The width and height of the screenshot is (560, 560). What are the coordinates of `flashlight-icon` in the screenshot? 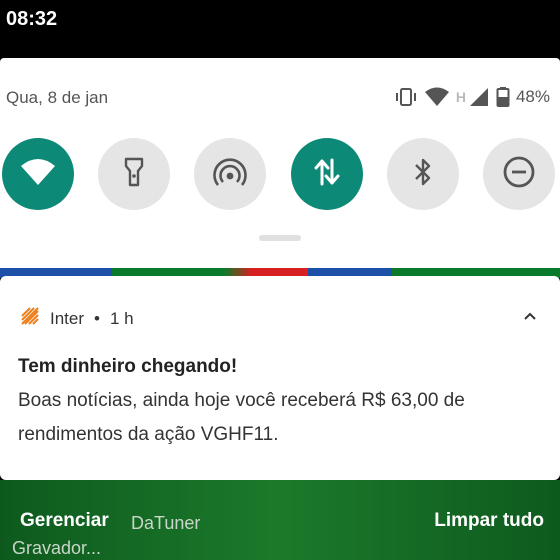 It's located at (134, 174).